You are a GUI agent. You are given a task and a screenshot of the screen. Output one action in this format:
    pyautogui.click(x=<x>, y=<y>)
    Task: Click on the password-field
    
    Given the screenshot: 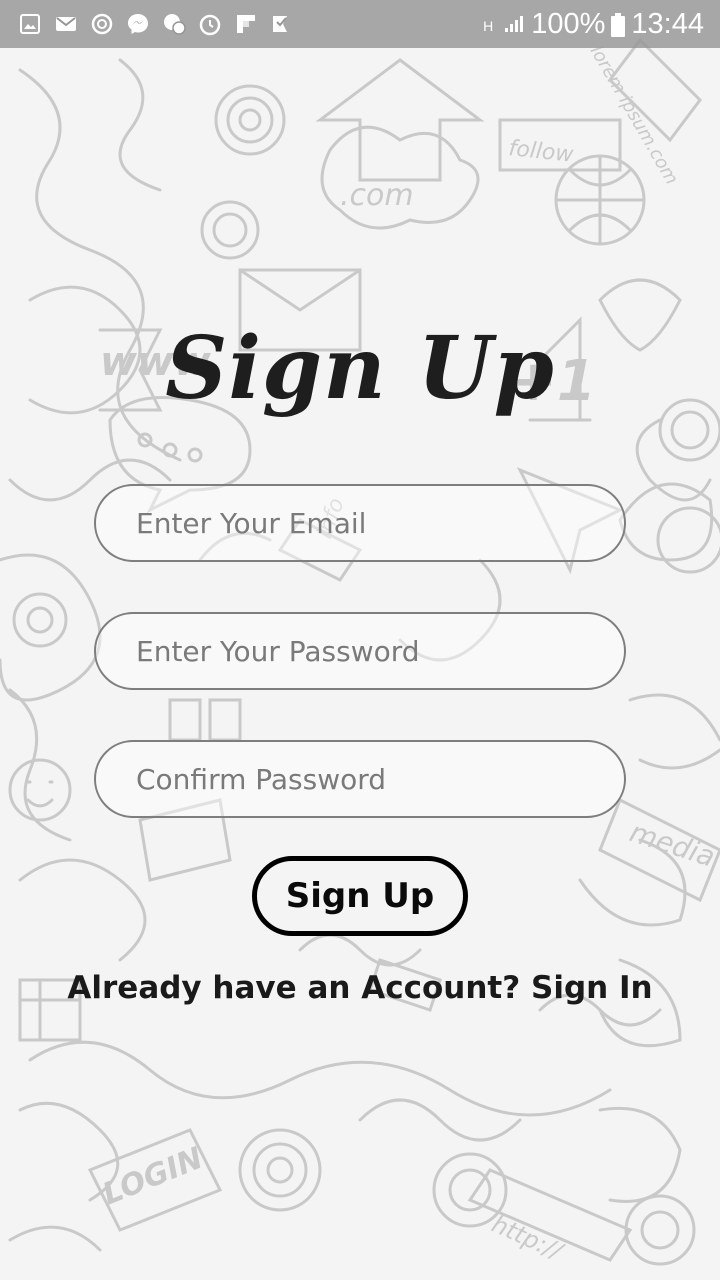 What is the action you would take?
    pyautogui.click(x=360, y=651)
    